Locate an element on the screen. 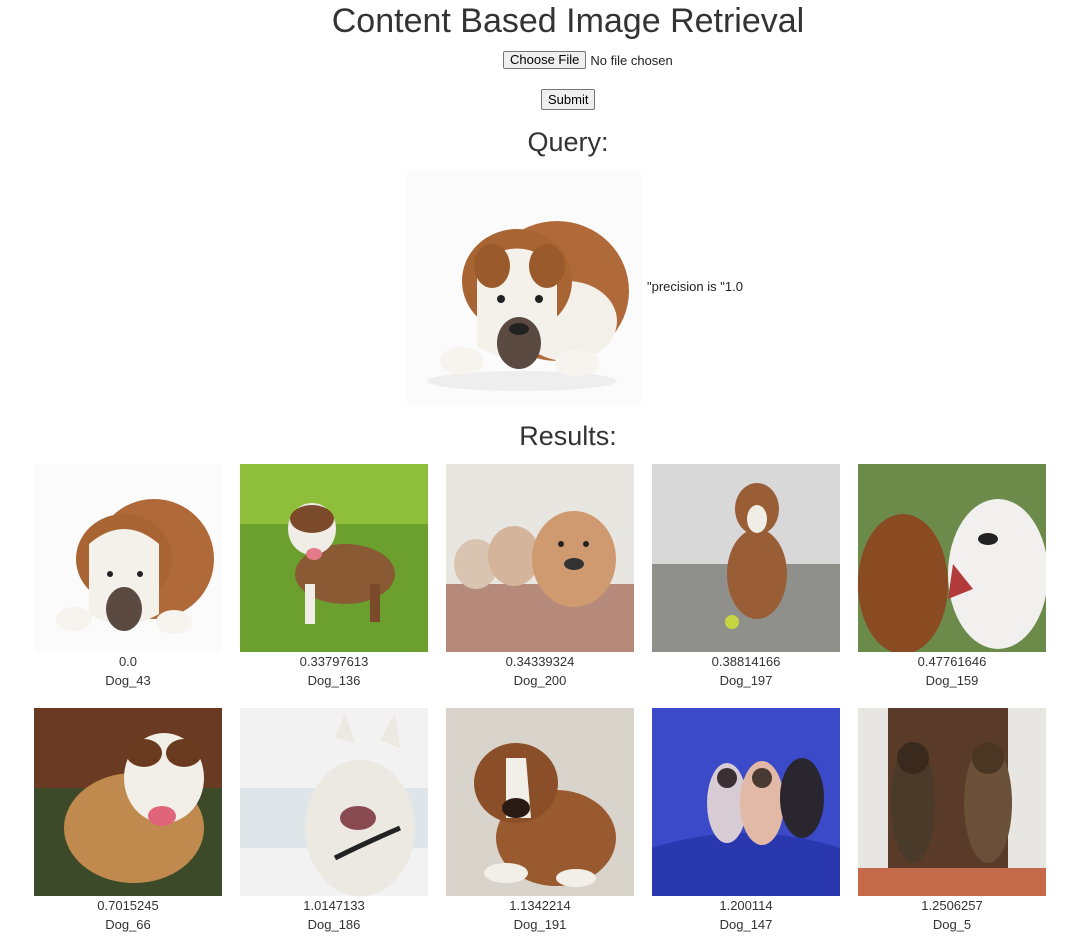  result-label: Dog_66 is located at coordinates (128, 924).